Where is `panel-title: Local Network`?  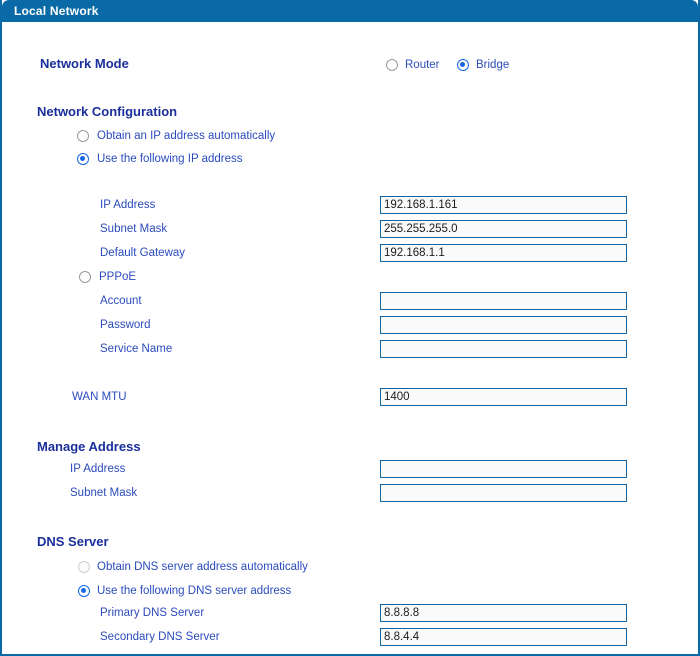 panel-title: Local Network is located at coordinates (56, 11).